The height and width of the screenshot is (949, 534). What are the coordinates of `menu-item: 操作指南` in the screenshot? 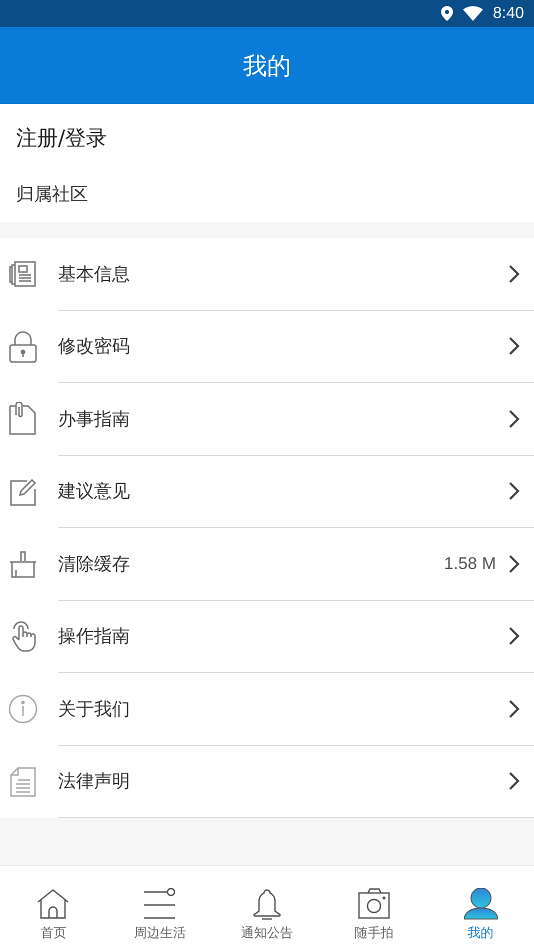 It's located at (267, 636).